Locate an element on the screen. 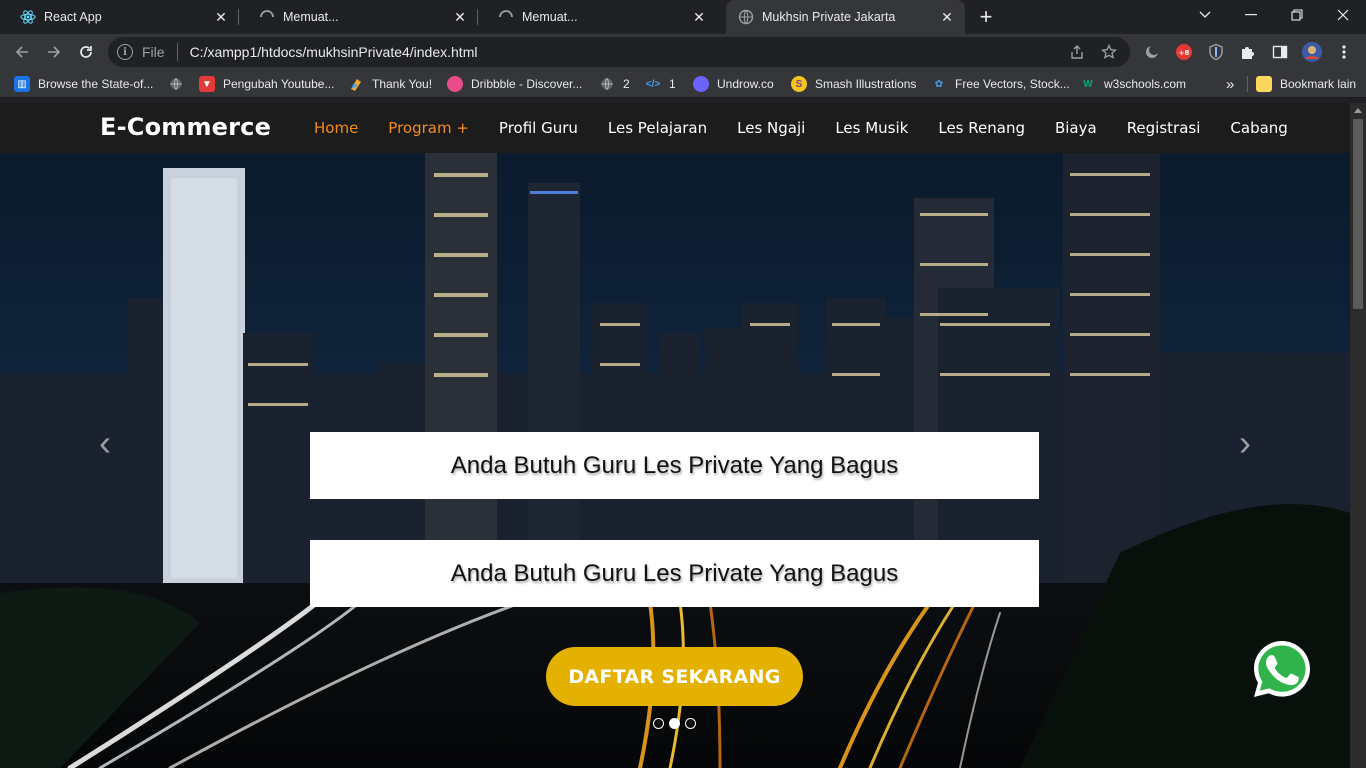 The height and width of the screenshot is (768, 1366). bookmark-thank-you: Thank You! is located at coordinates (390, 84).